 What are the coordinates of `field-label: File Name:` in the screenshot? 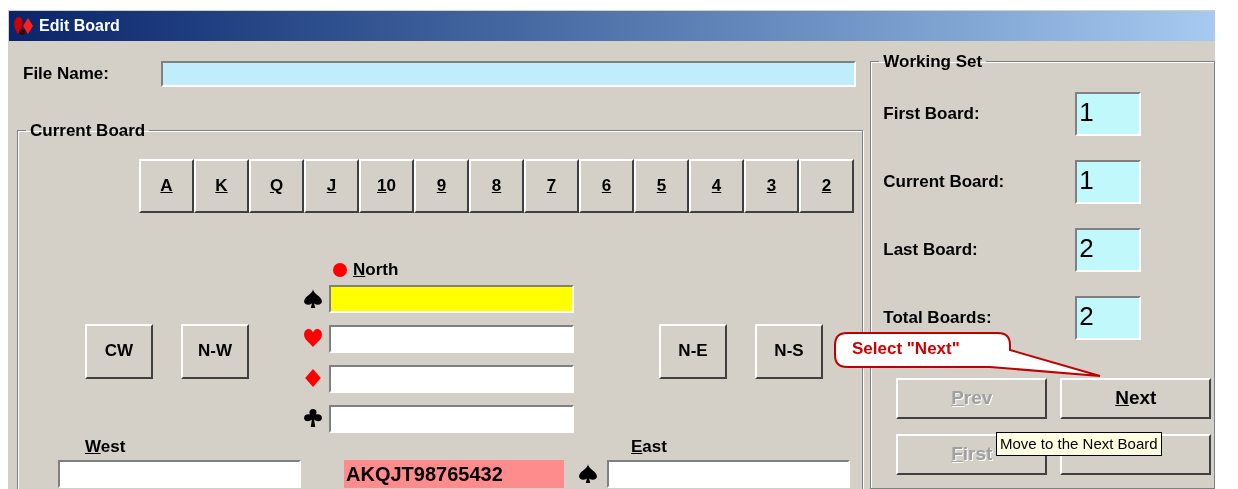 It's located at (66, 74).